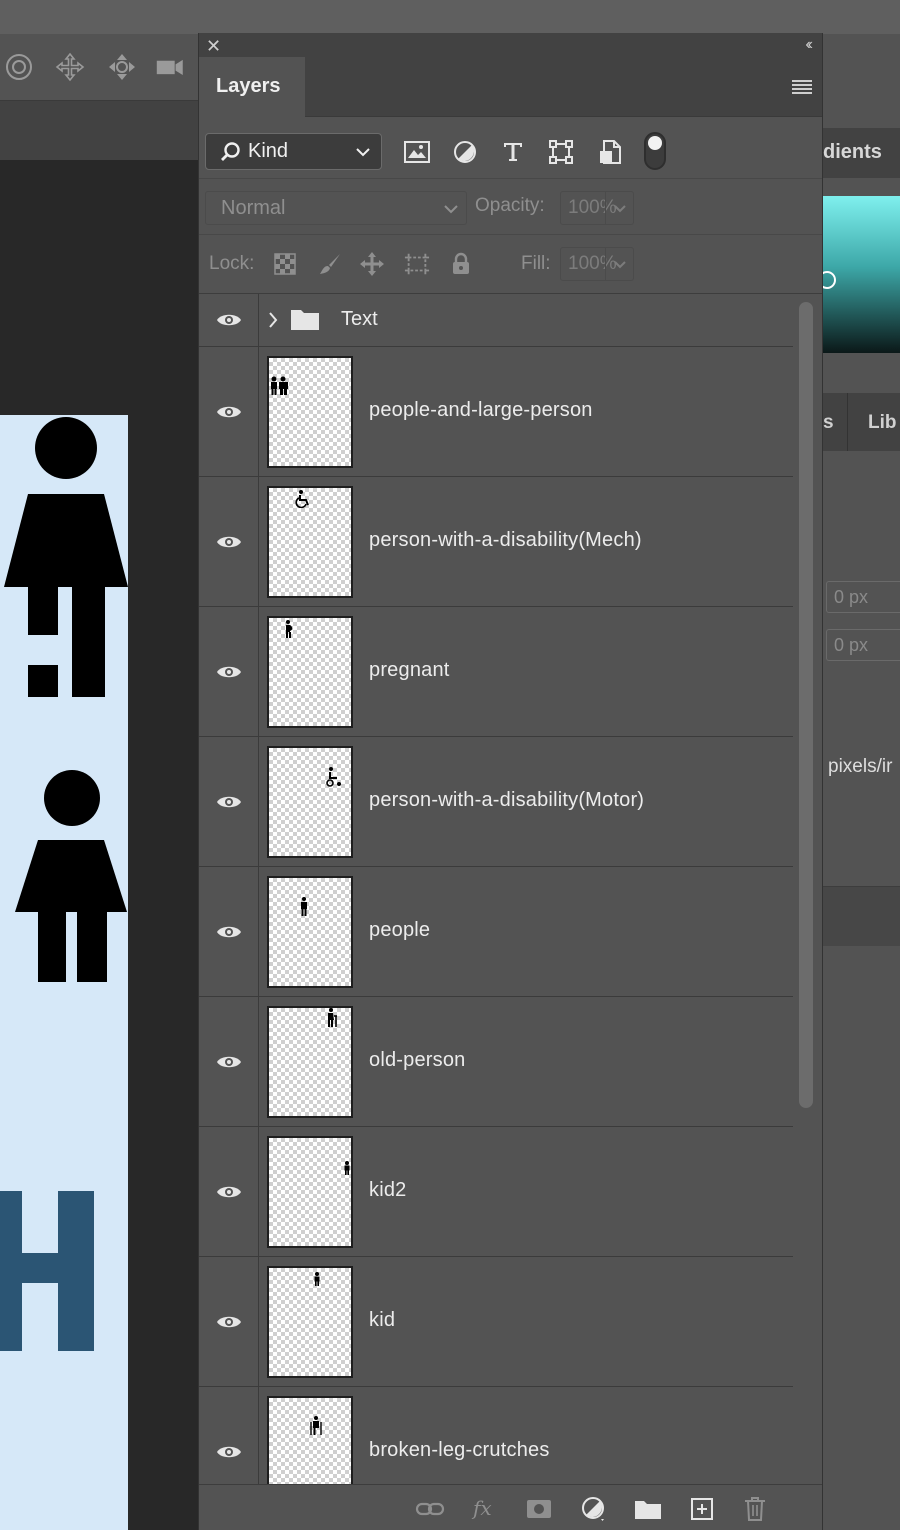 The height and width of the screenshot is (1530, 900). I want to click on toggle-knob, so click(655, 143).